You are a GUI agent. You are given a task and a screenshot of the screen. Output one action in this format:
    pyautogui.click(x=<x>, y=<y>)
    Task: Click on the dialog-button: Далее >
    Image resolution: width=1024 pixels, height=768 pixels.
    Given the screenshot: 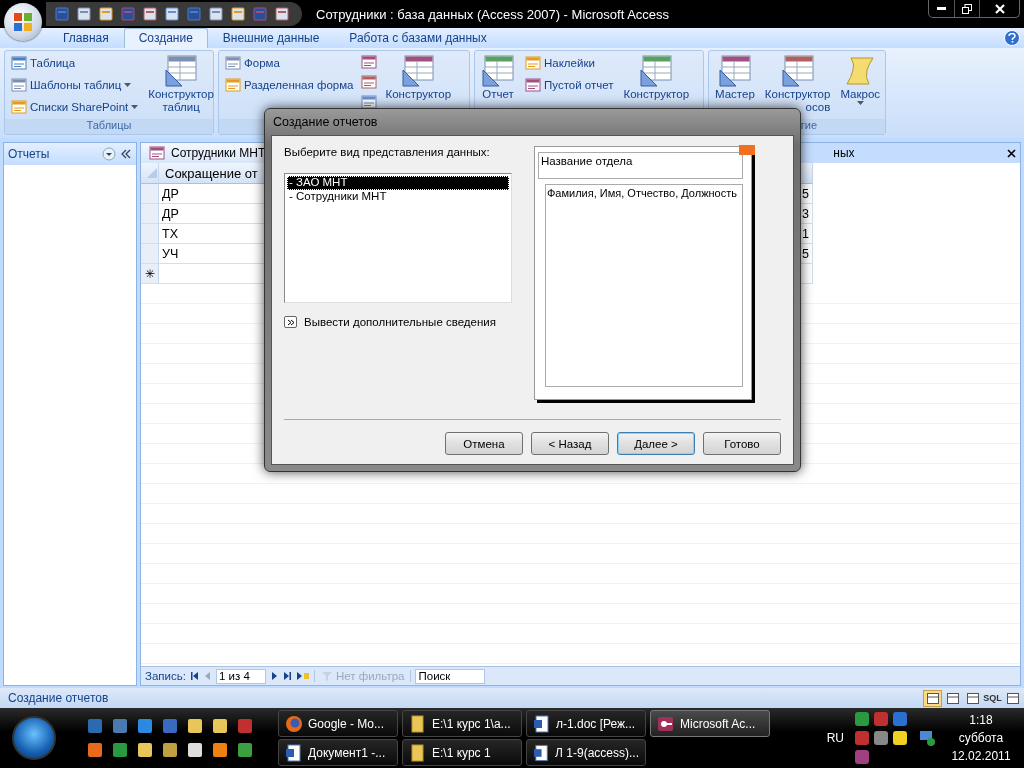 What is the action you would take?
    pyautogui.click(x=656, y=443)
    